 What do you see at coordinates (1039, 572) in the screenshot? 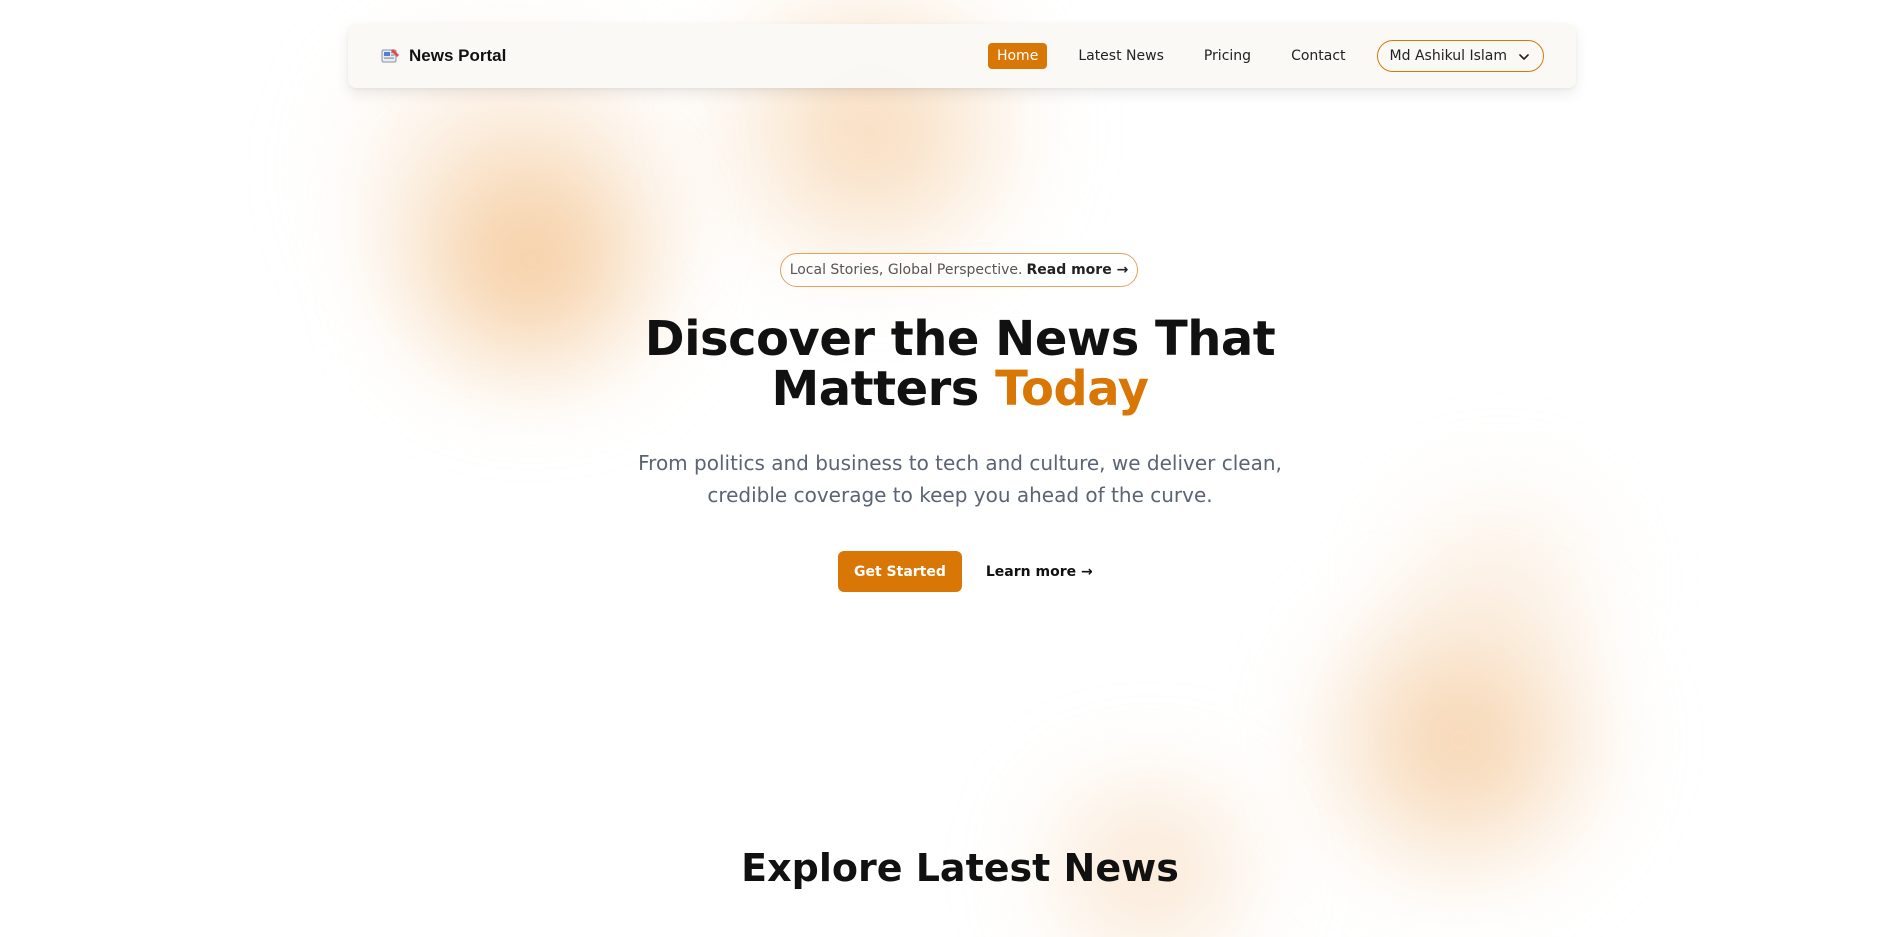
I see `learn-more-link: Learn more →` at bounding box center [1039, 572].